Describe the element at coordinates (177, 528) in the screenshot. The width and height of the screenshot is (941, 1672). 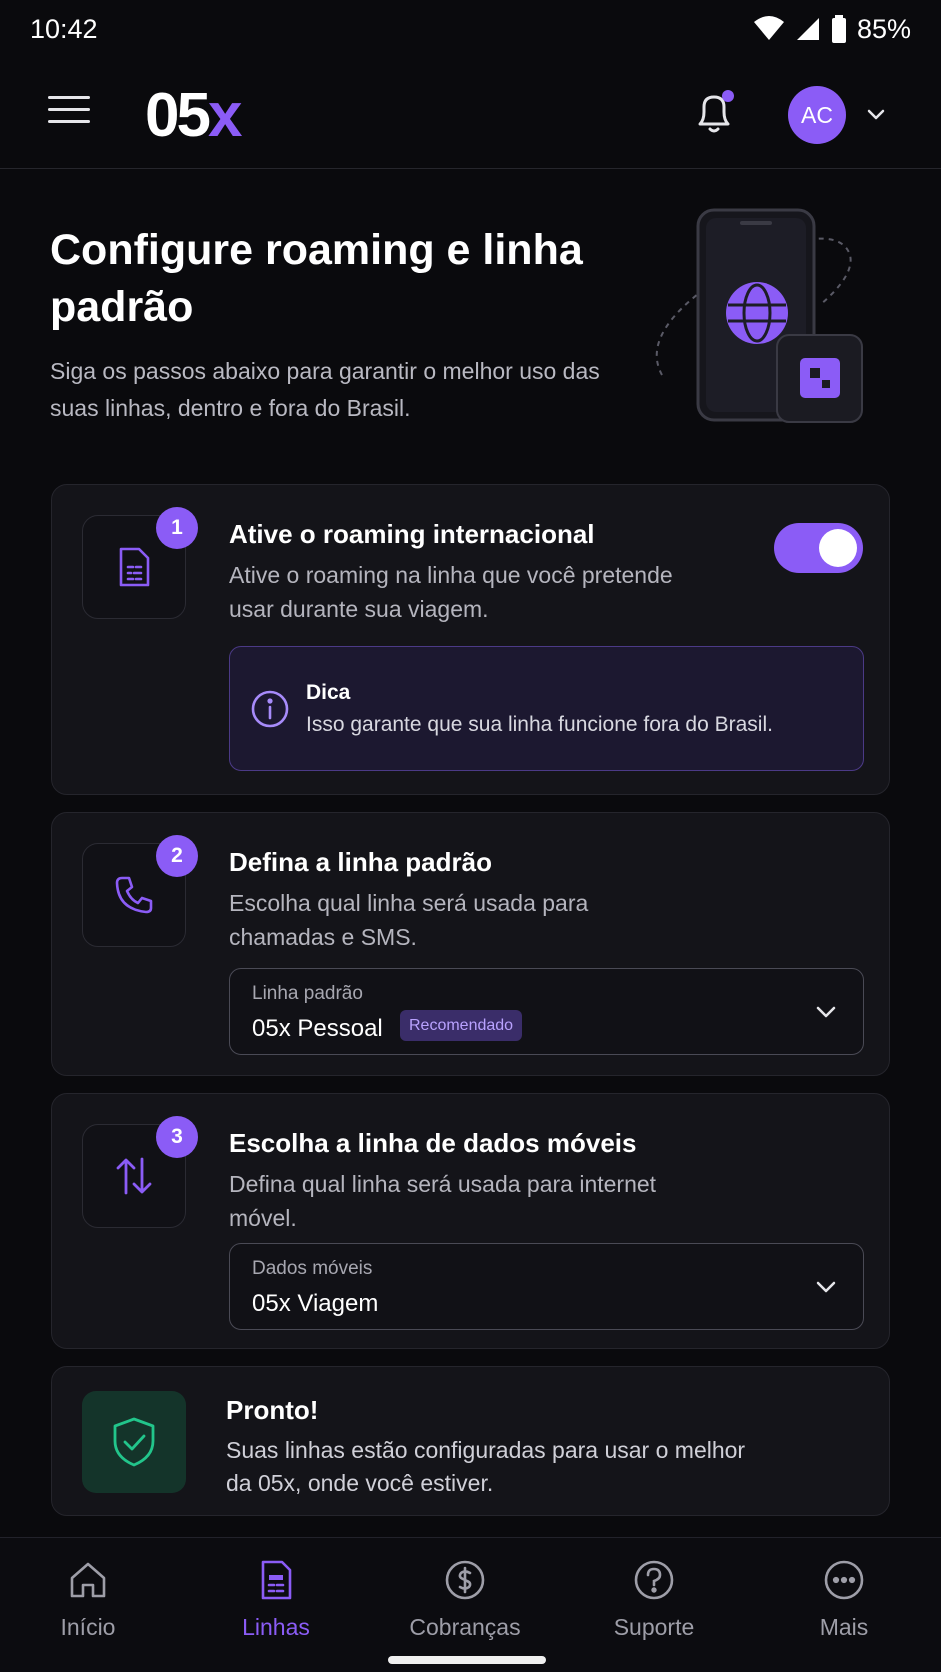
I see `step-number-badge: 1` at that location.